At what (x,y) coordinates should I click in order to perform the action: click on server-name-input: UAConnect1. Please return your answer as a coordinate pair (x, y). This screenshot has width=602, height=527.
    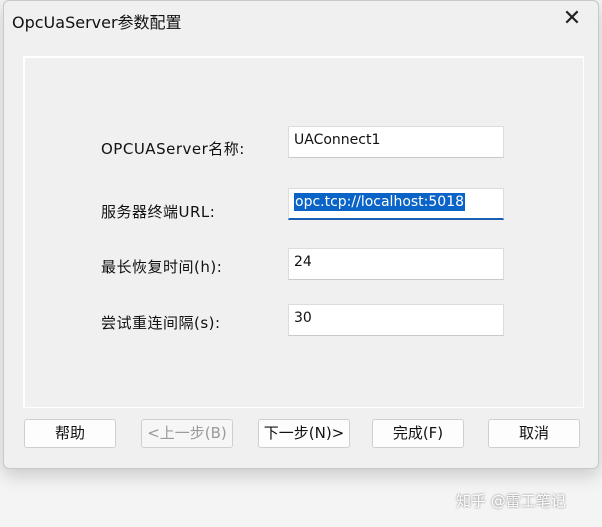
    Looking at the image, I should click on (396, 142).